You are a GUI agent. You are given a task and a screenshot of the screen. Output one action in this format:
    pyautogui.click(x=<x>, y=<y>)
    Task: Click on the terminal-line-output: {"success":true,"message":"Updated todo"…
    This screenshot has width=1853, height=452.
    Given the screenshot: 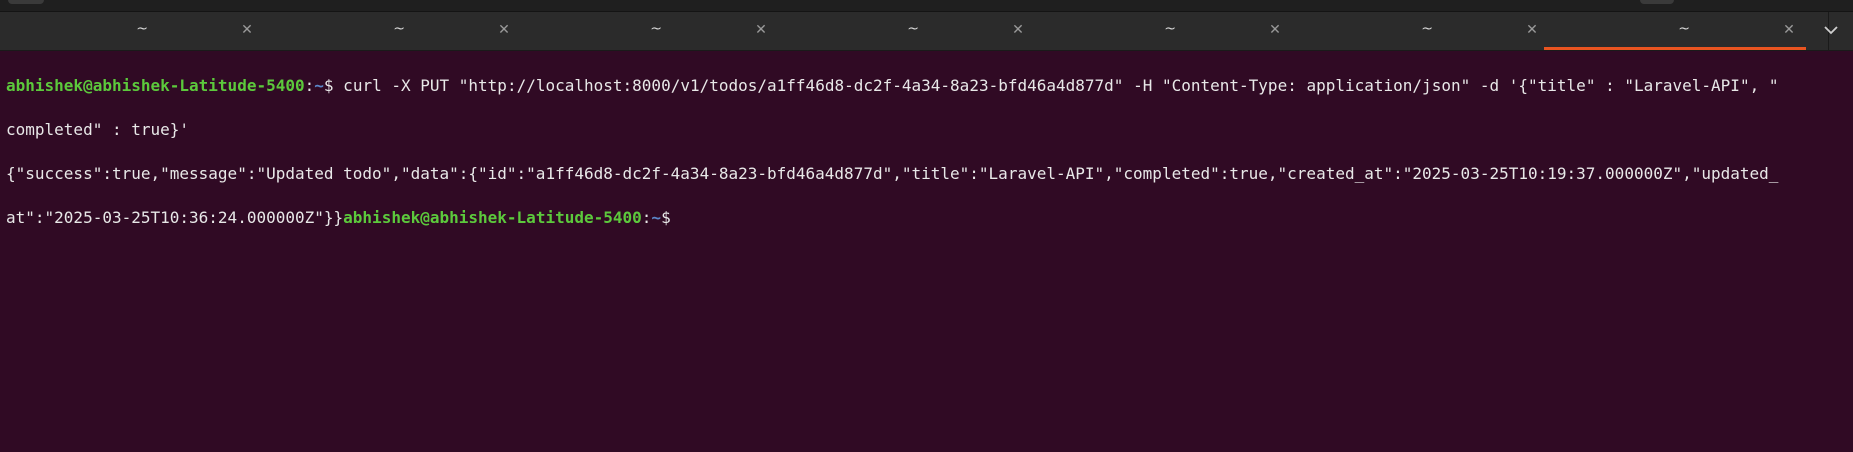 What is the action you would take?
    pyautogui.click(x=927, y=174)
    